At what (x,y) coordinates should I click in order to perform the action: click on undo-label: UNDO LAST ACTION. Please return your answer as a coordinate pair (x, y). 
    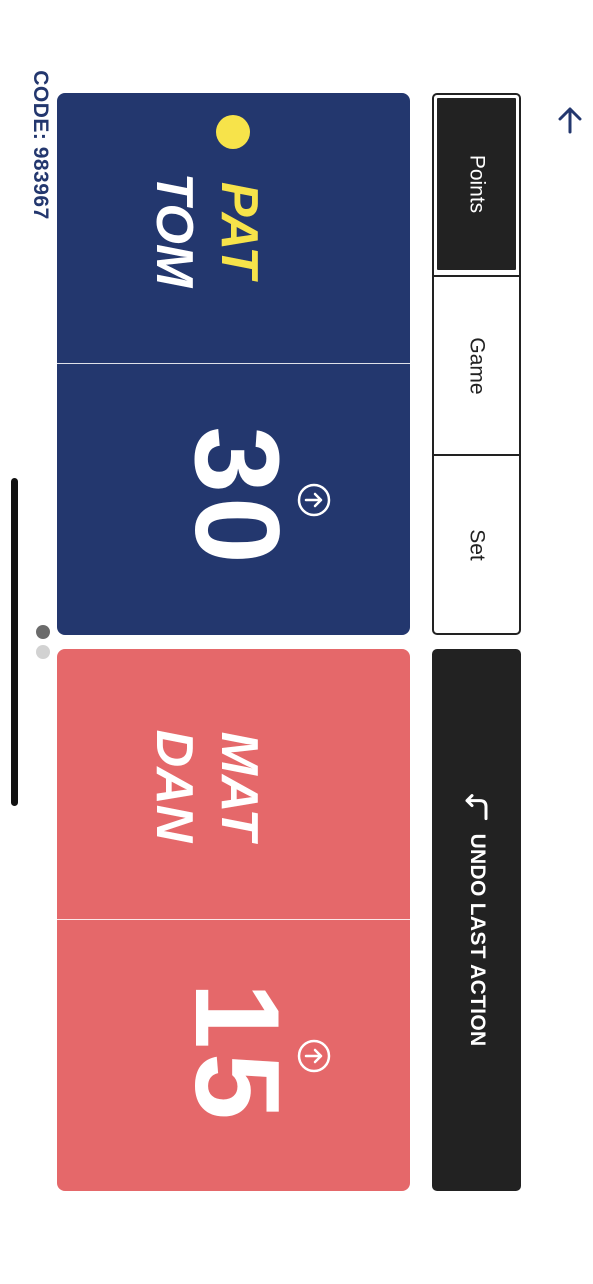
    Looking at the image, I should click on (477, 940).